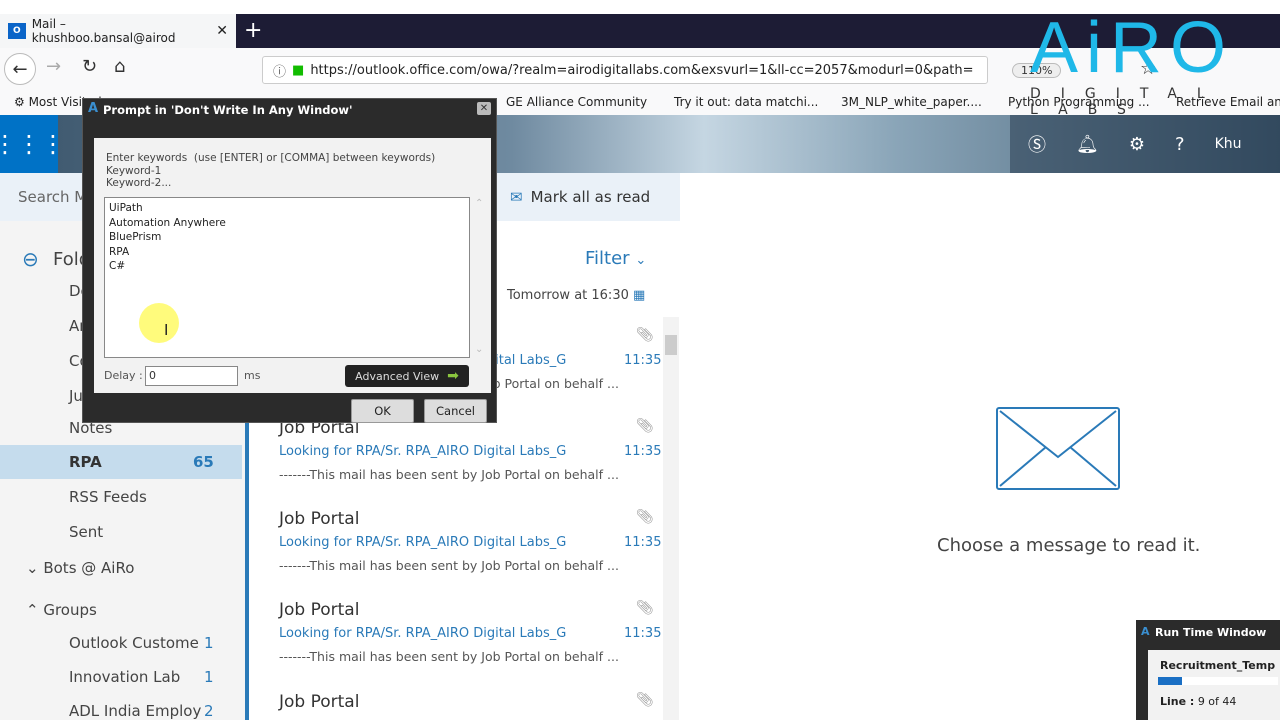  Describe the element at coordinates (203, 462) in the screenshot. I see `unread-count: 65` at that location.